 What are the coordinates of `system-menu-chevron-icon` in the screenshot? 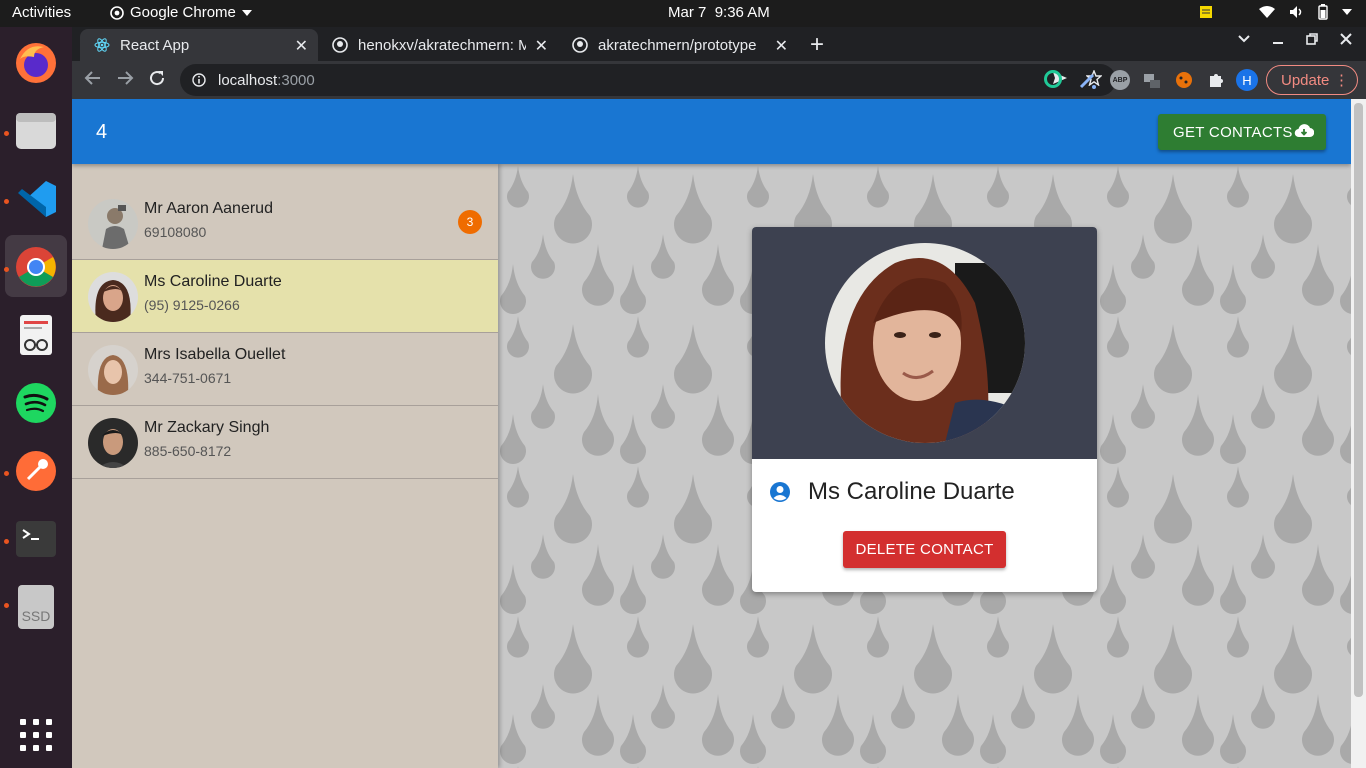 It's located at (1347, 12).